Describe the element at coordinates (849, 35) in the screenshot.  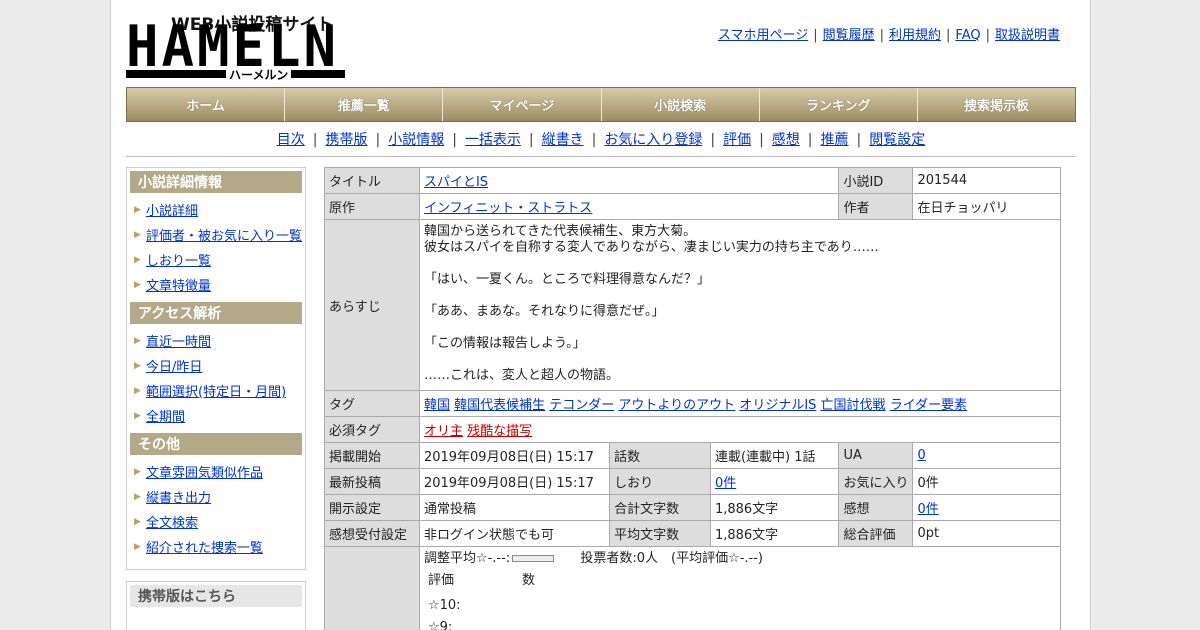
I see `link-history: 閲覧履歴` at that location.